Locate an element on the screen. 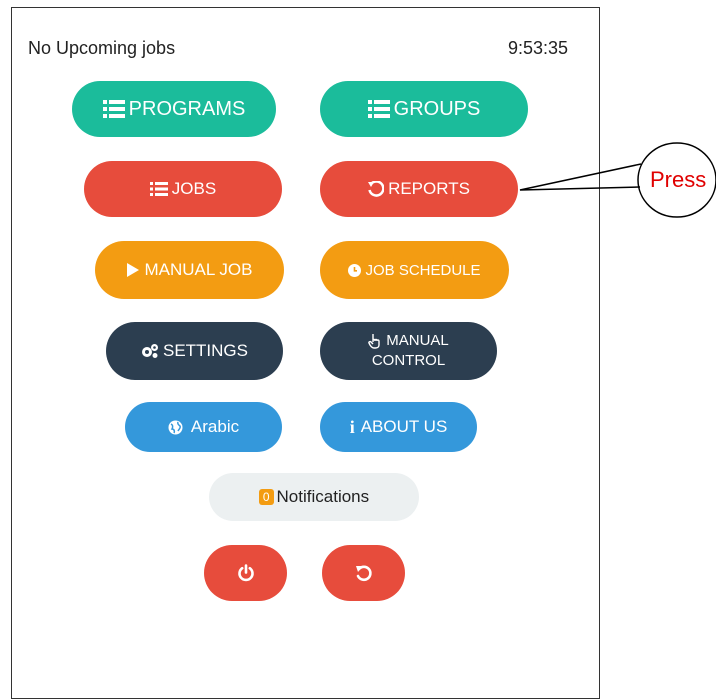 Image resolution: width=716 pixels, height=699 pixels. press-callout is located at coordinates (617, 180).